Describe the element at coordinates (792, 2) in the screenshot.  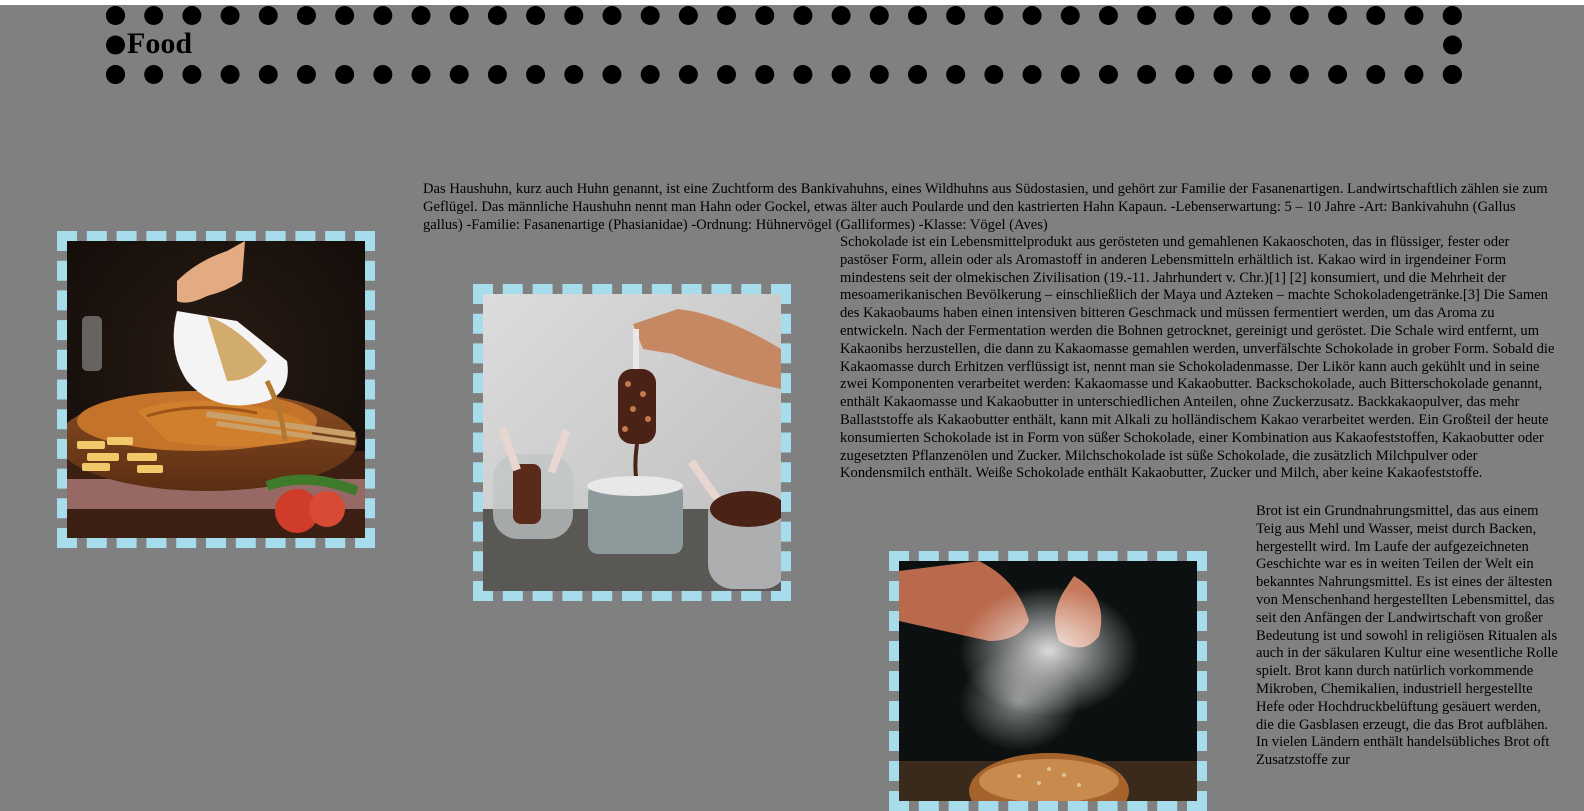
I see `top-strip` at that location.